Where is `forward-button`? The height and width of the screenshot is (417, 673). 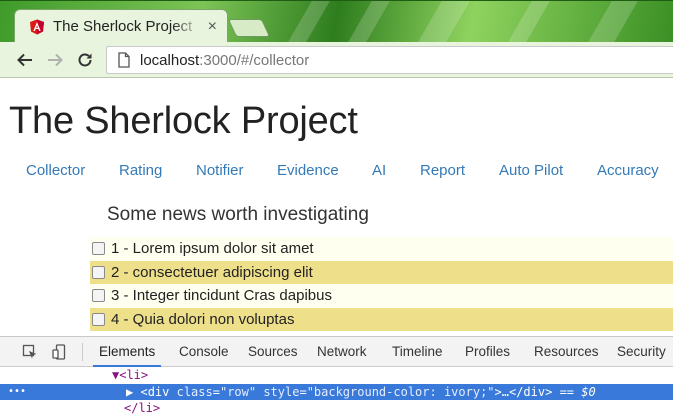
forward-button is located at coordinates (55, 60).